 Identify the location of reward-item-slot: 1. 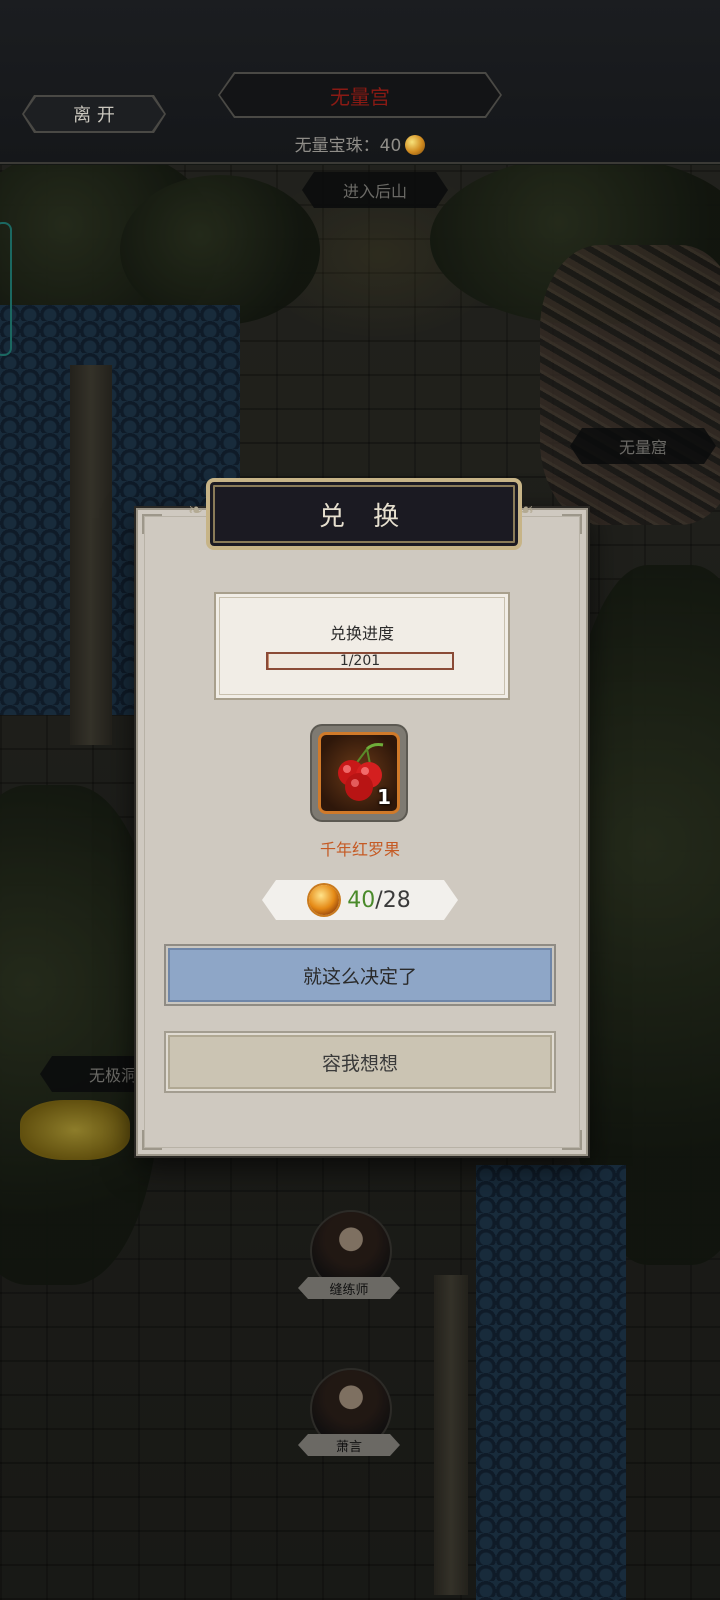
(359, 773).